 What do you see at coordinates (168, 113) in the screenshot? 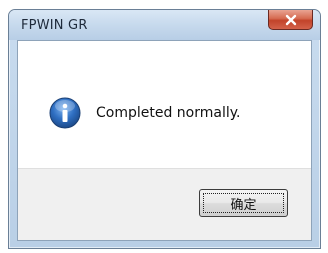
I see `message-text: Completed normally.` at bounding box center [168, 113].